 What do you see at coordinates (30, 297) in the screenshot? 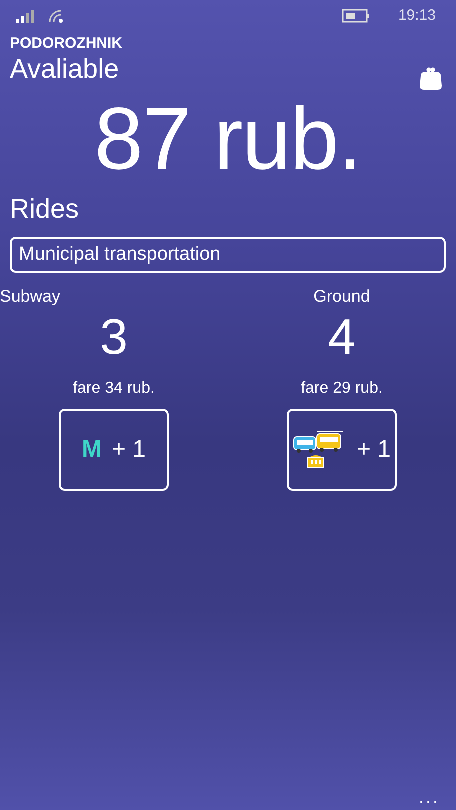
I see `counter-label: Subway` at bounding box center [30, 297].